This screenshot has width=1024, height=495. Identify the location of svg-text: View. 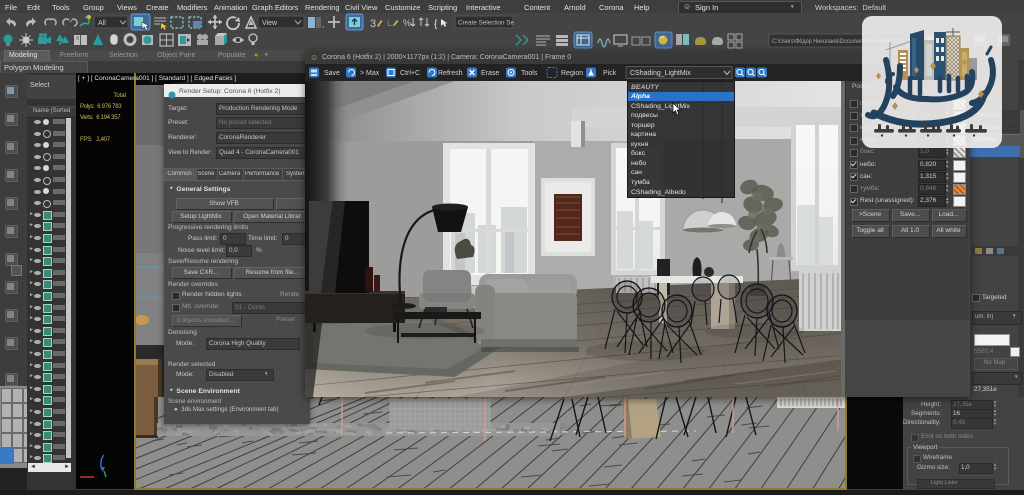
(270, 23).